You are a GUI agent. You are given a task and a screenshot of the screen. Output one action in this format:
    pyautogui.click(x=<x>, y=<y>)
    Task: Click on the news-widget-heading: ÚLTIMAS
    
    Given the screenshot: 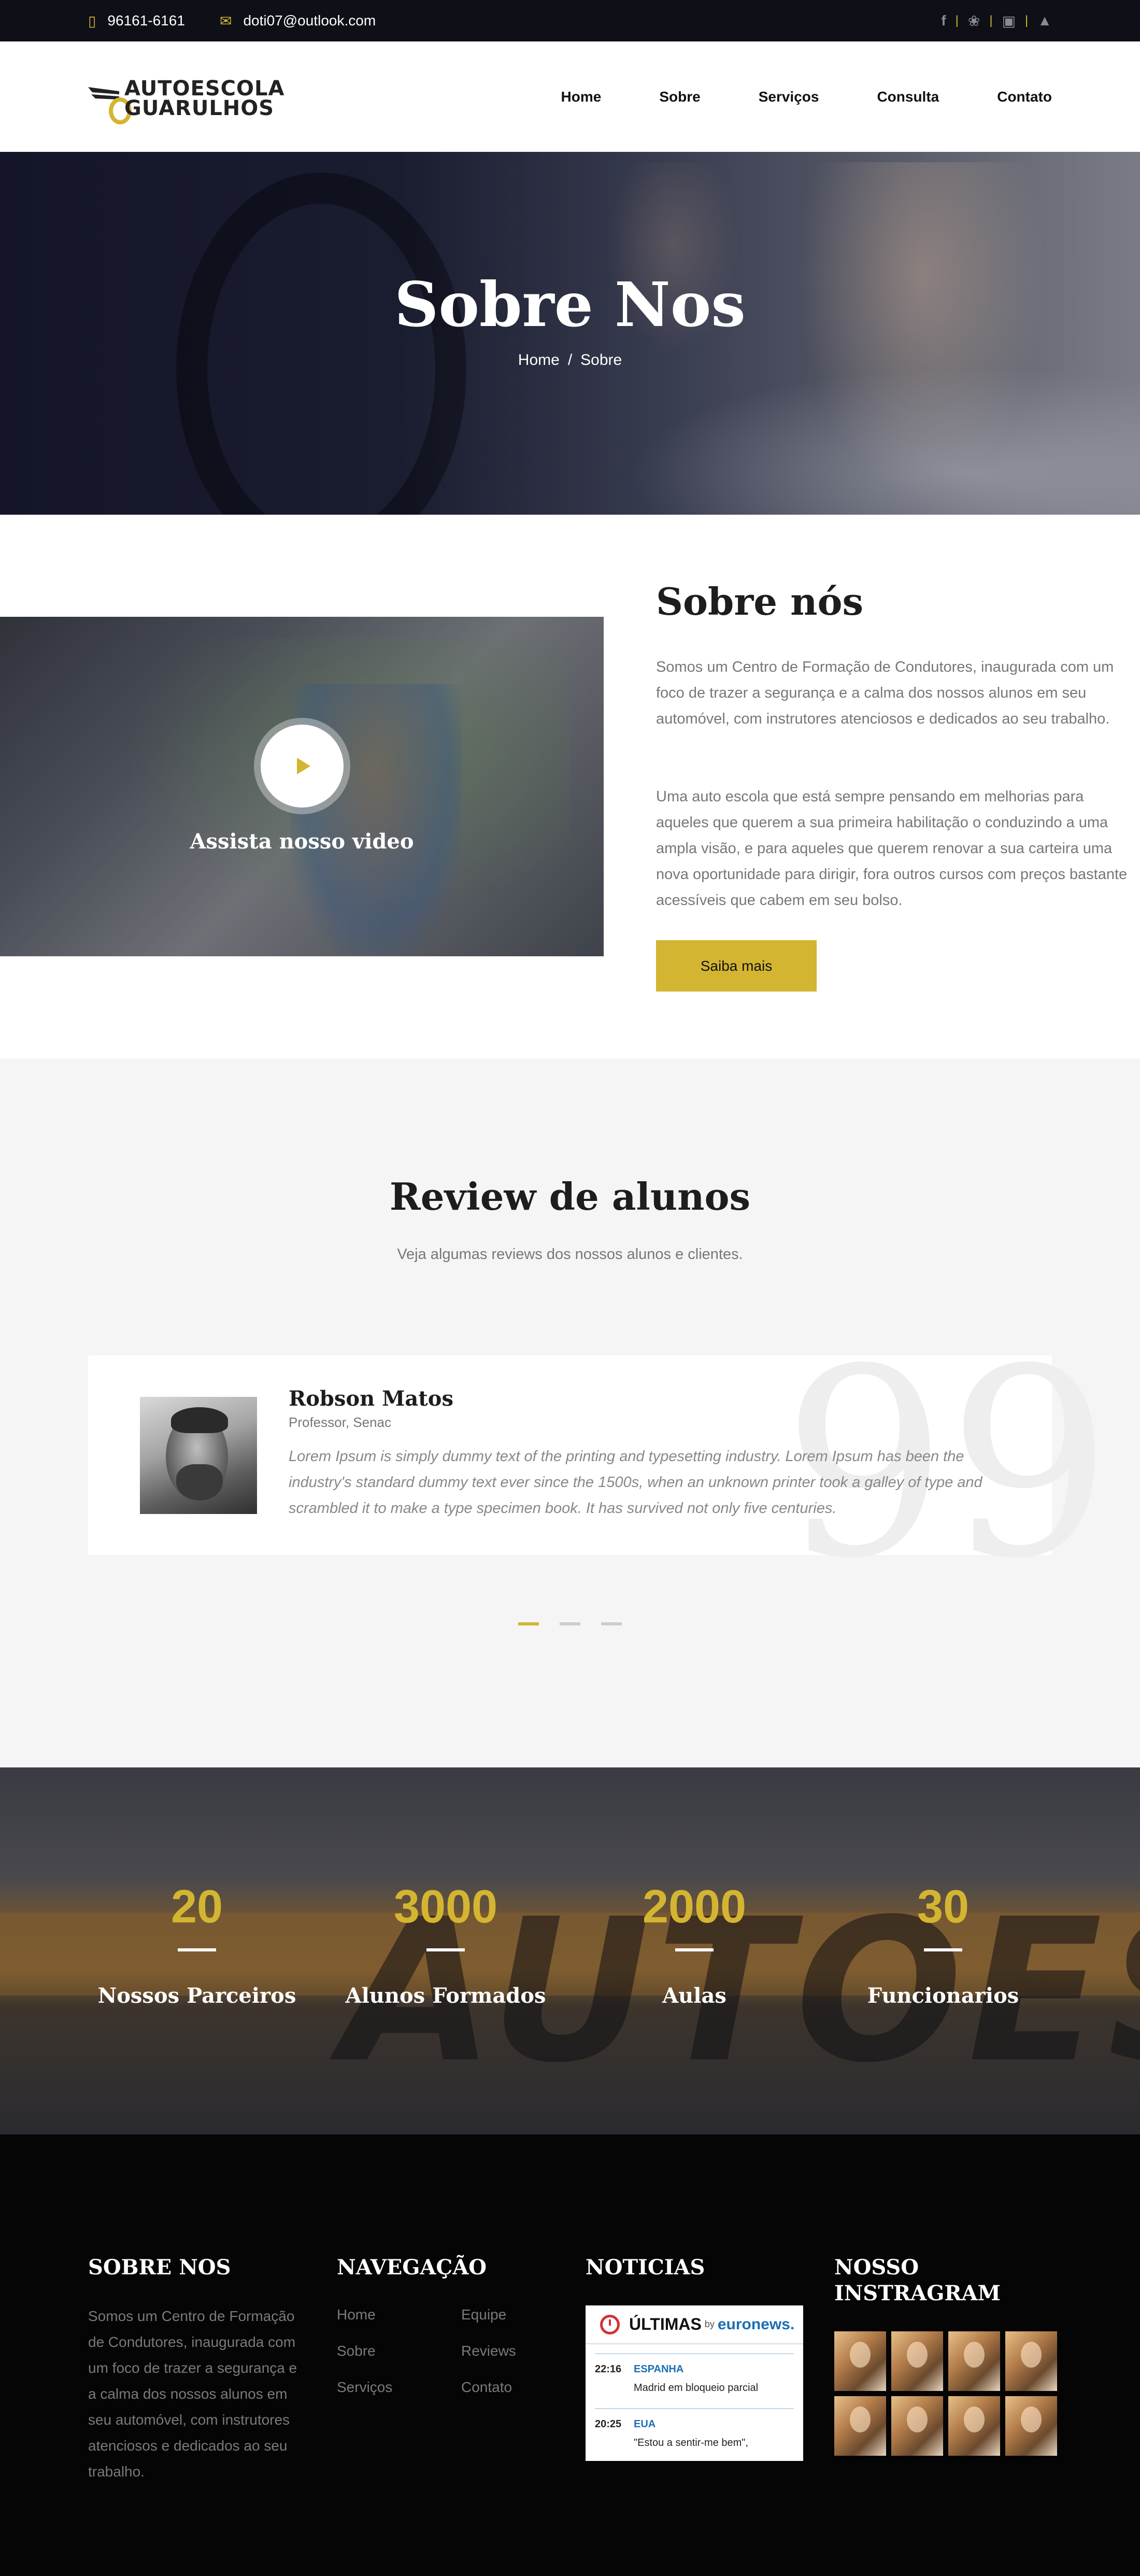 What is the action you would take?
    pyautogui.click(x=665, y=2324)
    